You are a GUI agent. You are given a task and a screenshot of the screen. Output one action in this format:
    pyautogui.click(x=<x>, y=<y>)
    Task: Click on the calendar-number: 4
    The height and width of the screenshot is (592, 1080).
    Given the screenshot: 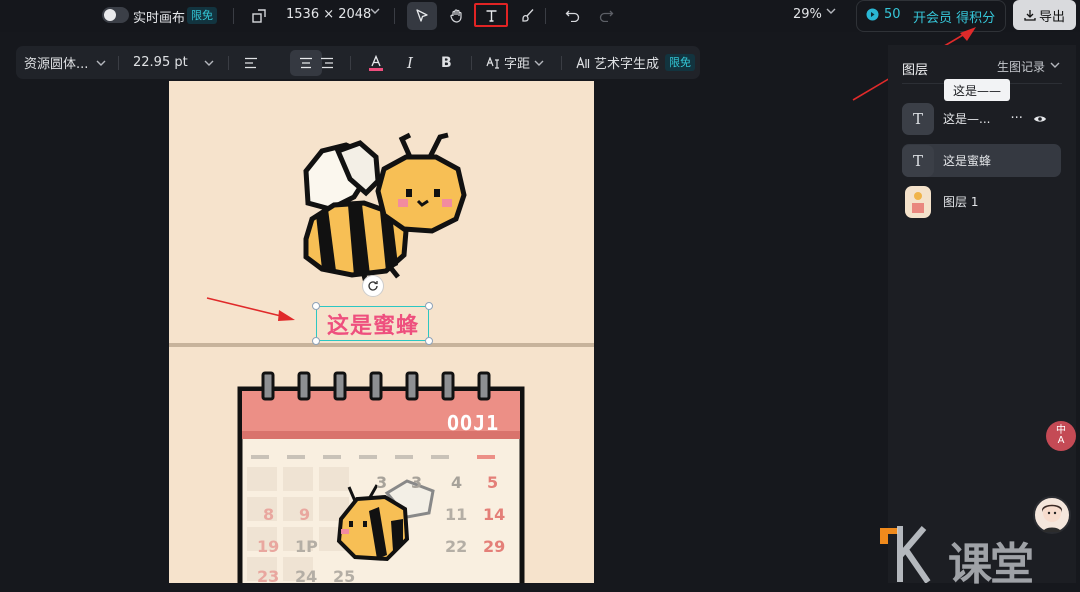 What is the action you would take?
    pyautogui.click(x=457, y=482)
    